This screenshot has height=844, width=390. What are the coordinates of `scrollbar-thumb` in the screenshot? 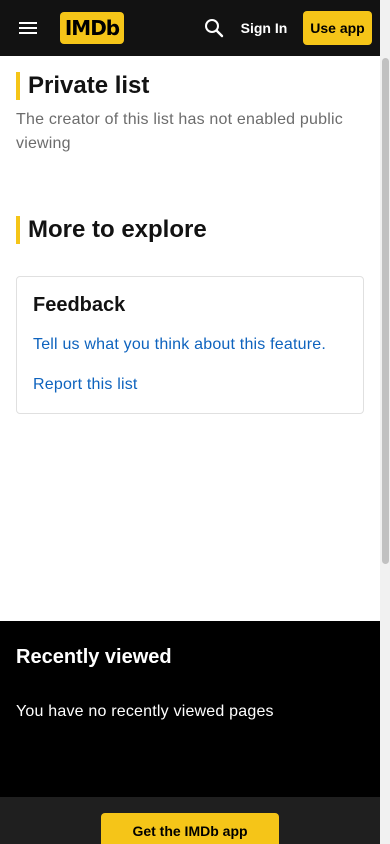 It's located at (385, 311).